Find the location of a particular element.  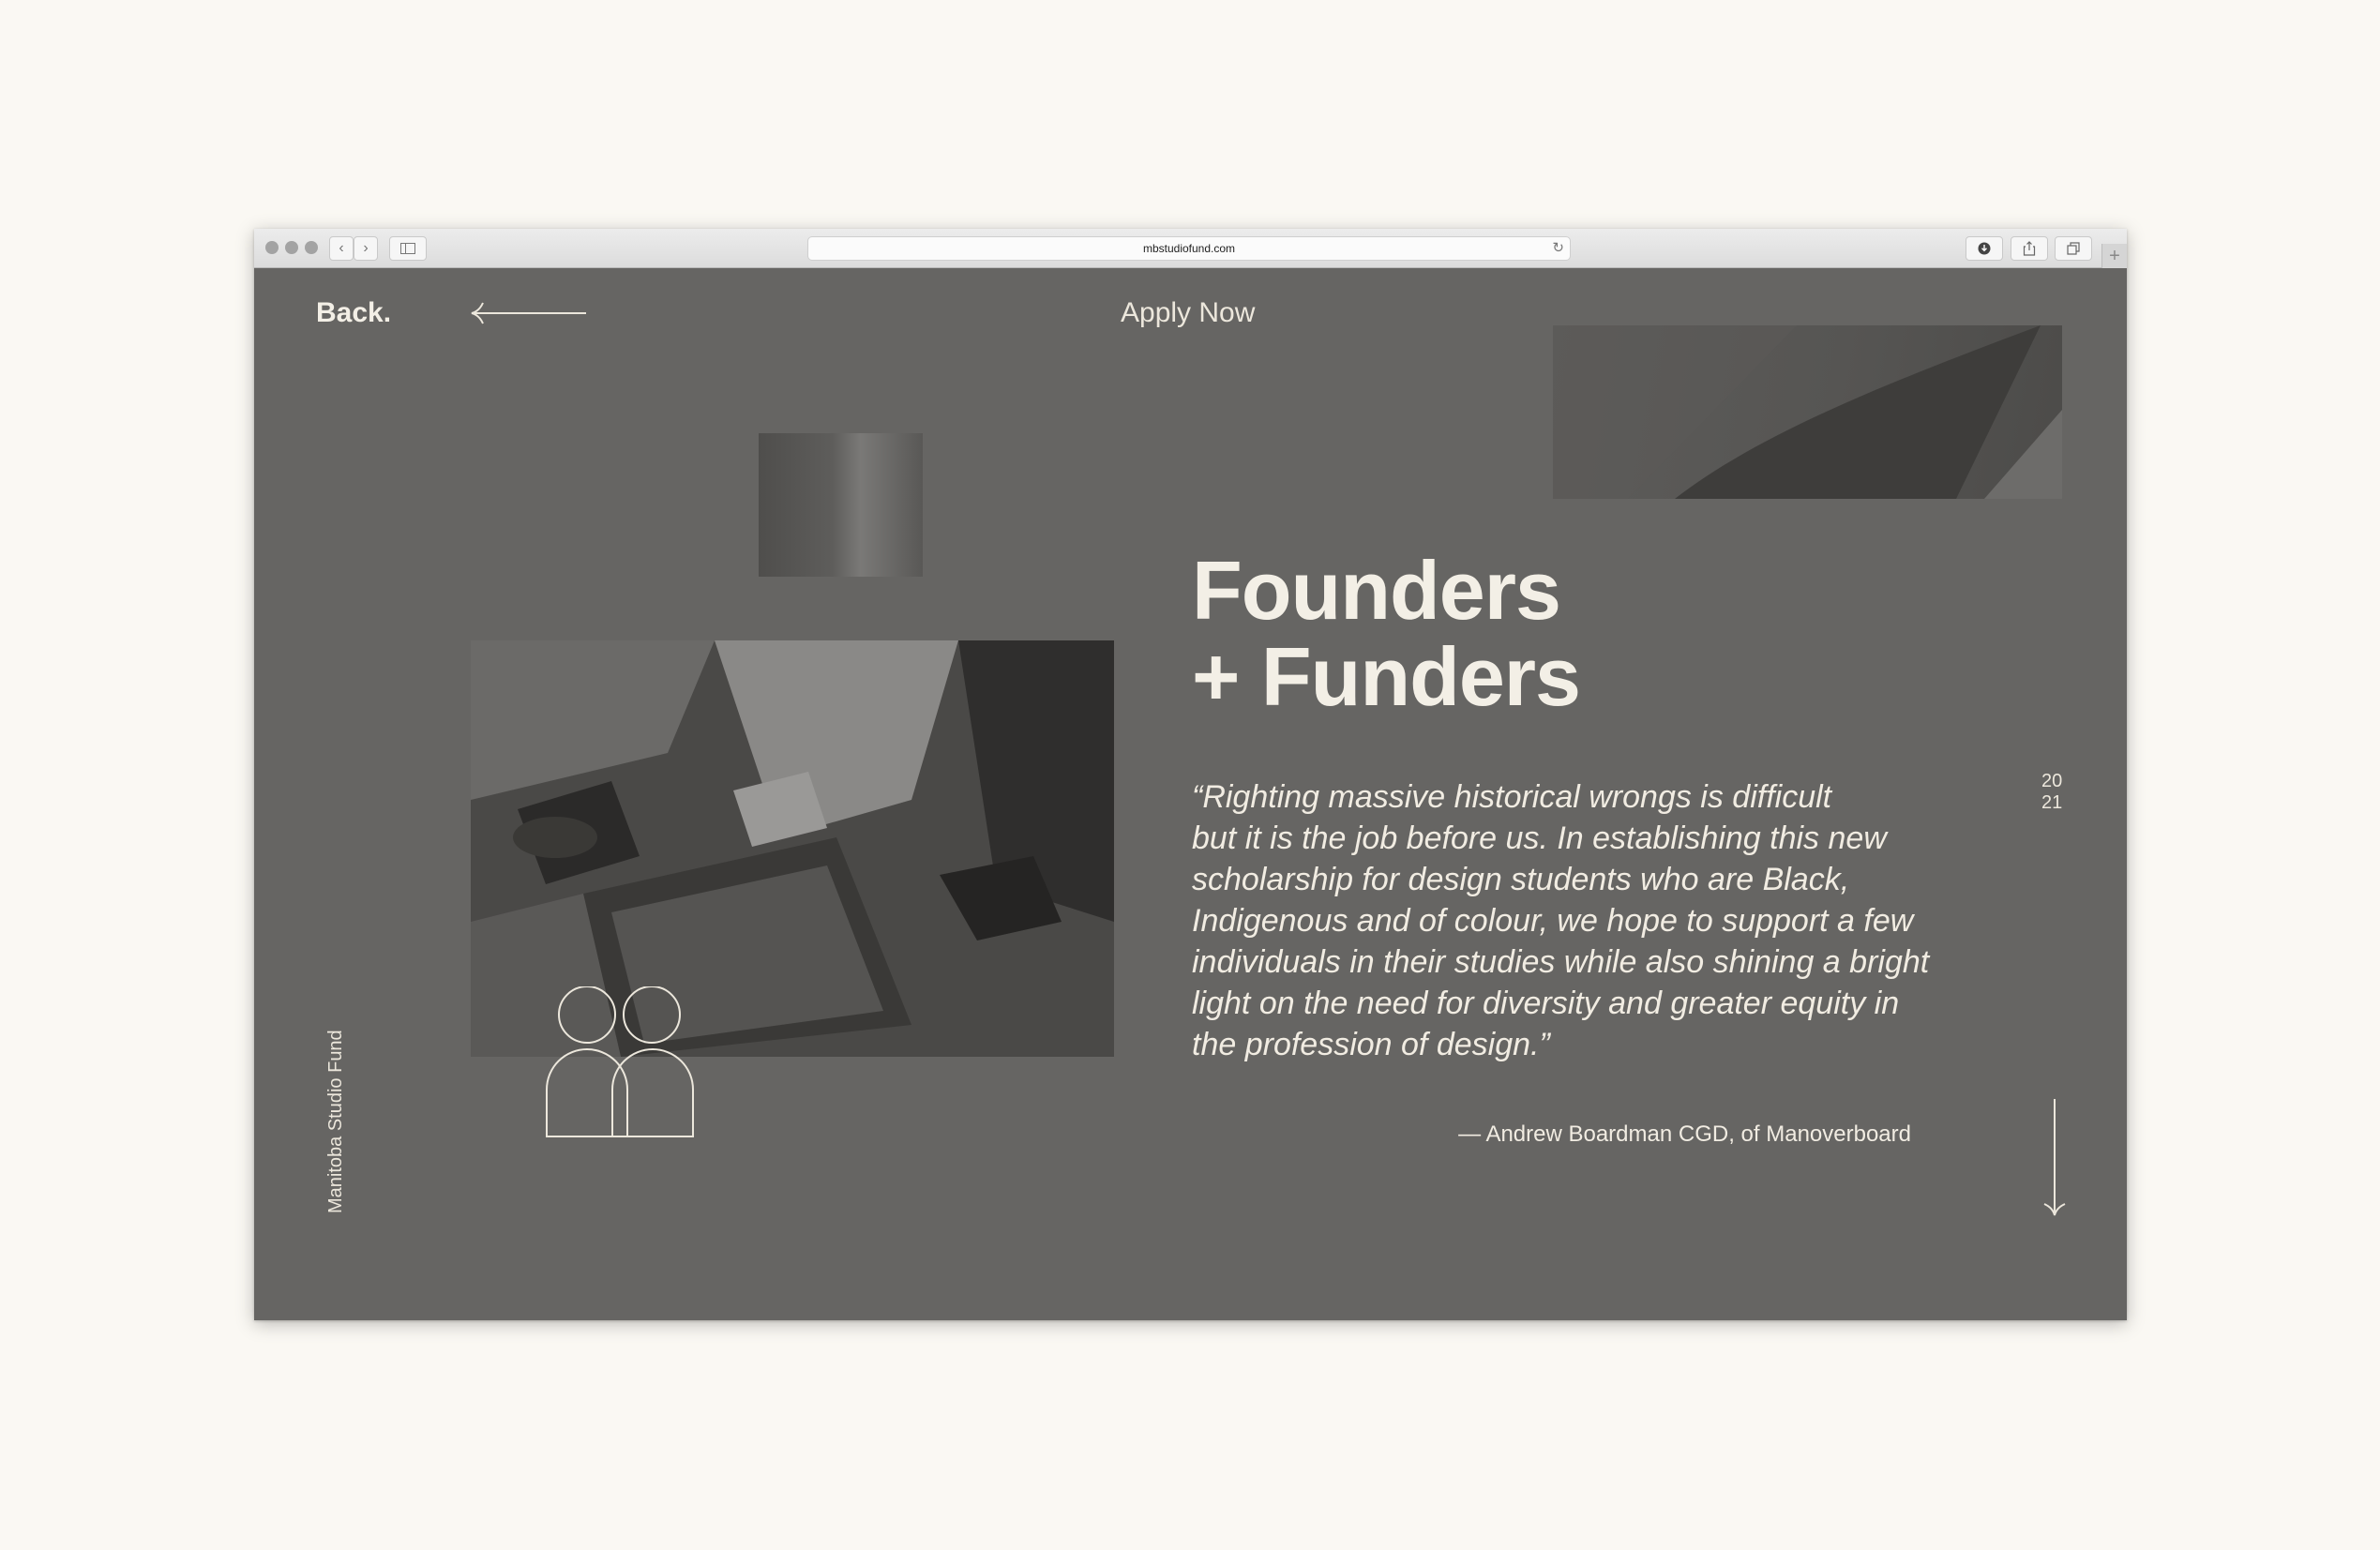

browser-forward-button: › is located at coordinates (366, 248).